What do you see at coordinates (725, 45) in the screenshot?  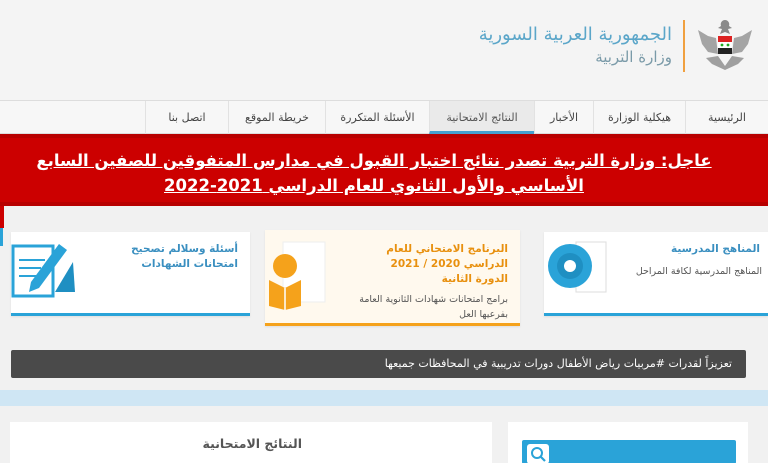 I see `eagle-emblem-icon` at bounding box center [725, 45].